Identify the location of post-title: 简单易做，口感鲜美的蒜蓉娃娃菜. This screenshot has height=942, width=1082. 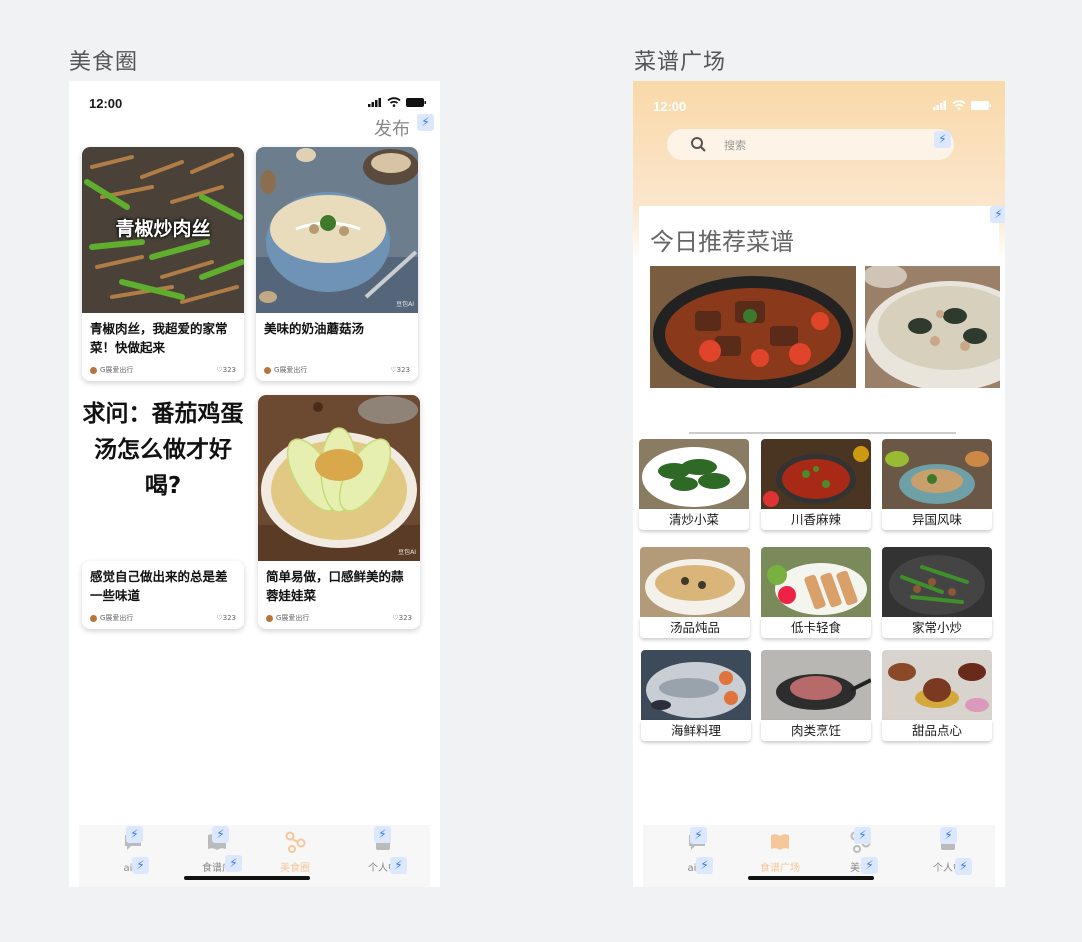
(335, 586).